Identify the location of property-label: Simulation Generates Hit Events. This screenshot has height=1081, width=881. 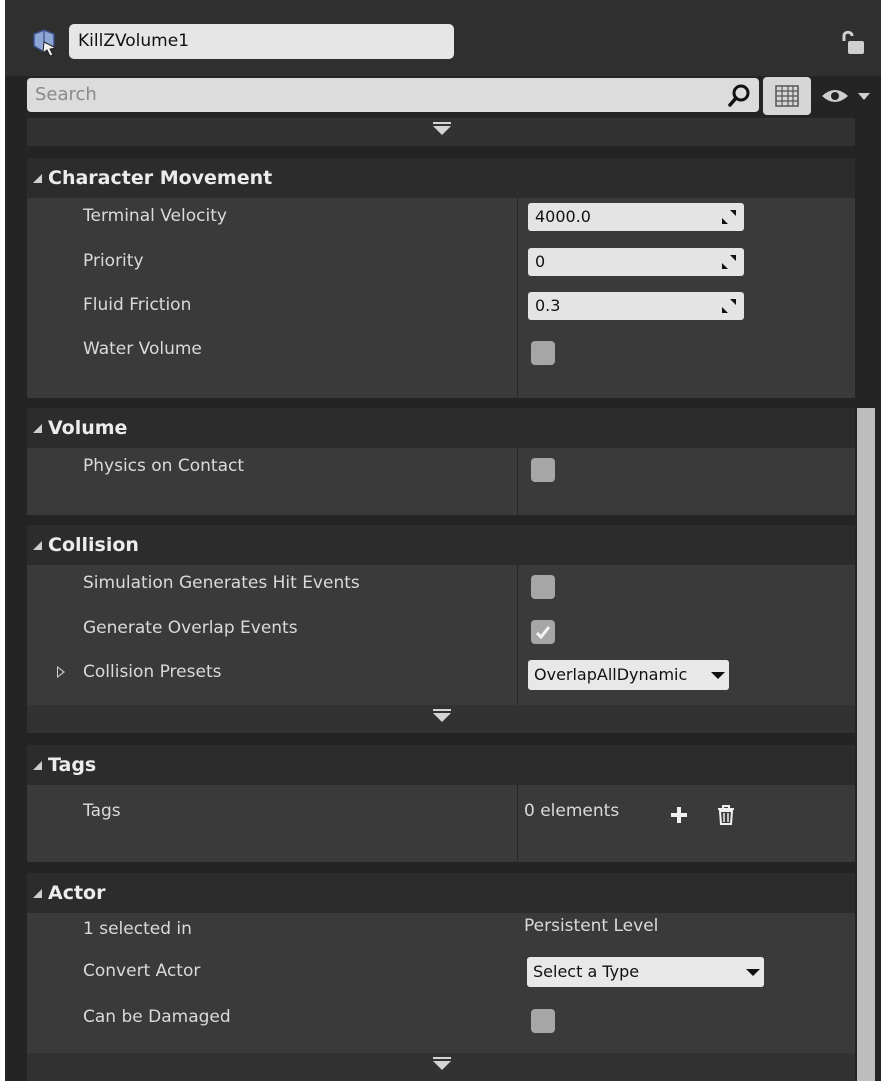
(221, 583).